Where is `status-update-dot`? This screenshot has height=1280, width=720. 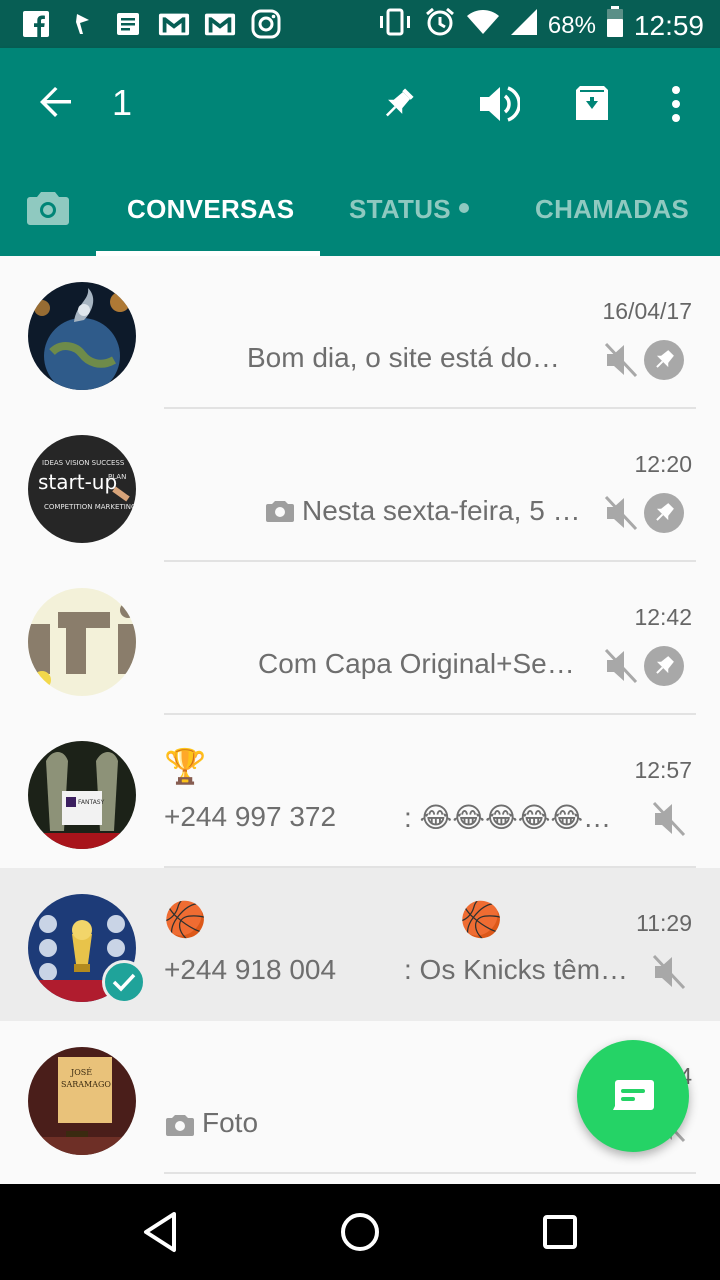 status-update-dot is located at coordinates (463, 208).